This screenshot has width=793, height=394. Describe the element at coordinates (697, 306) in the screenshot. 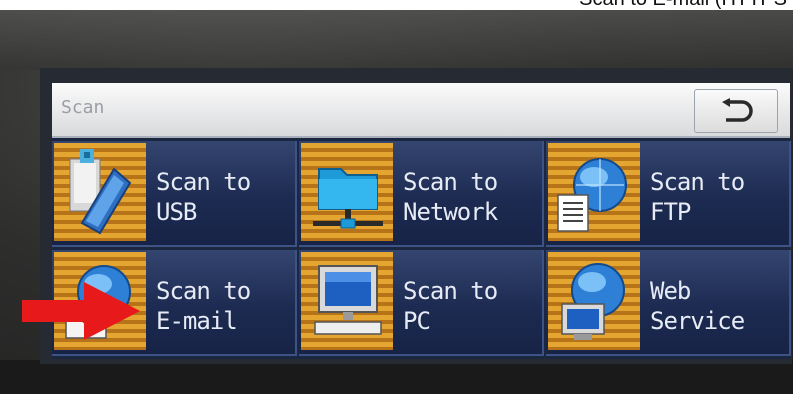

I see `tile-label: Web Service` at that location.